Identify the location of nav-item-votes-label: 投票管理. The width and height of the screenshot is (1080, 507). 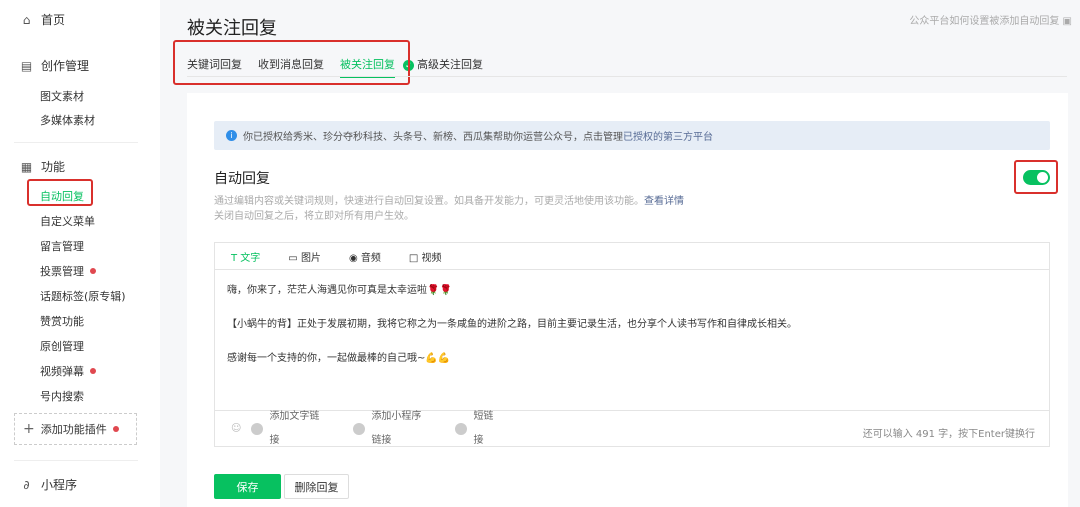
(62, 271).